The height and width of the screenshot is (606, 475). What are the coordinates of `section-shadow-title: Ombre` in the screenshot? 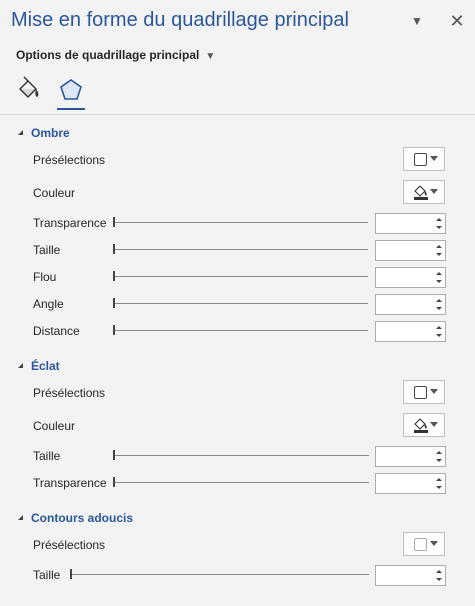 It's located at (50, 133).